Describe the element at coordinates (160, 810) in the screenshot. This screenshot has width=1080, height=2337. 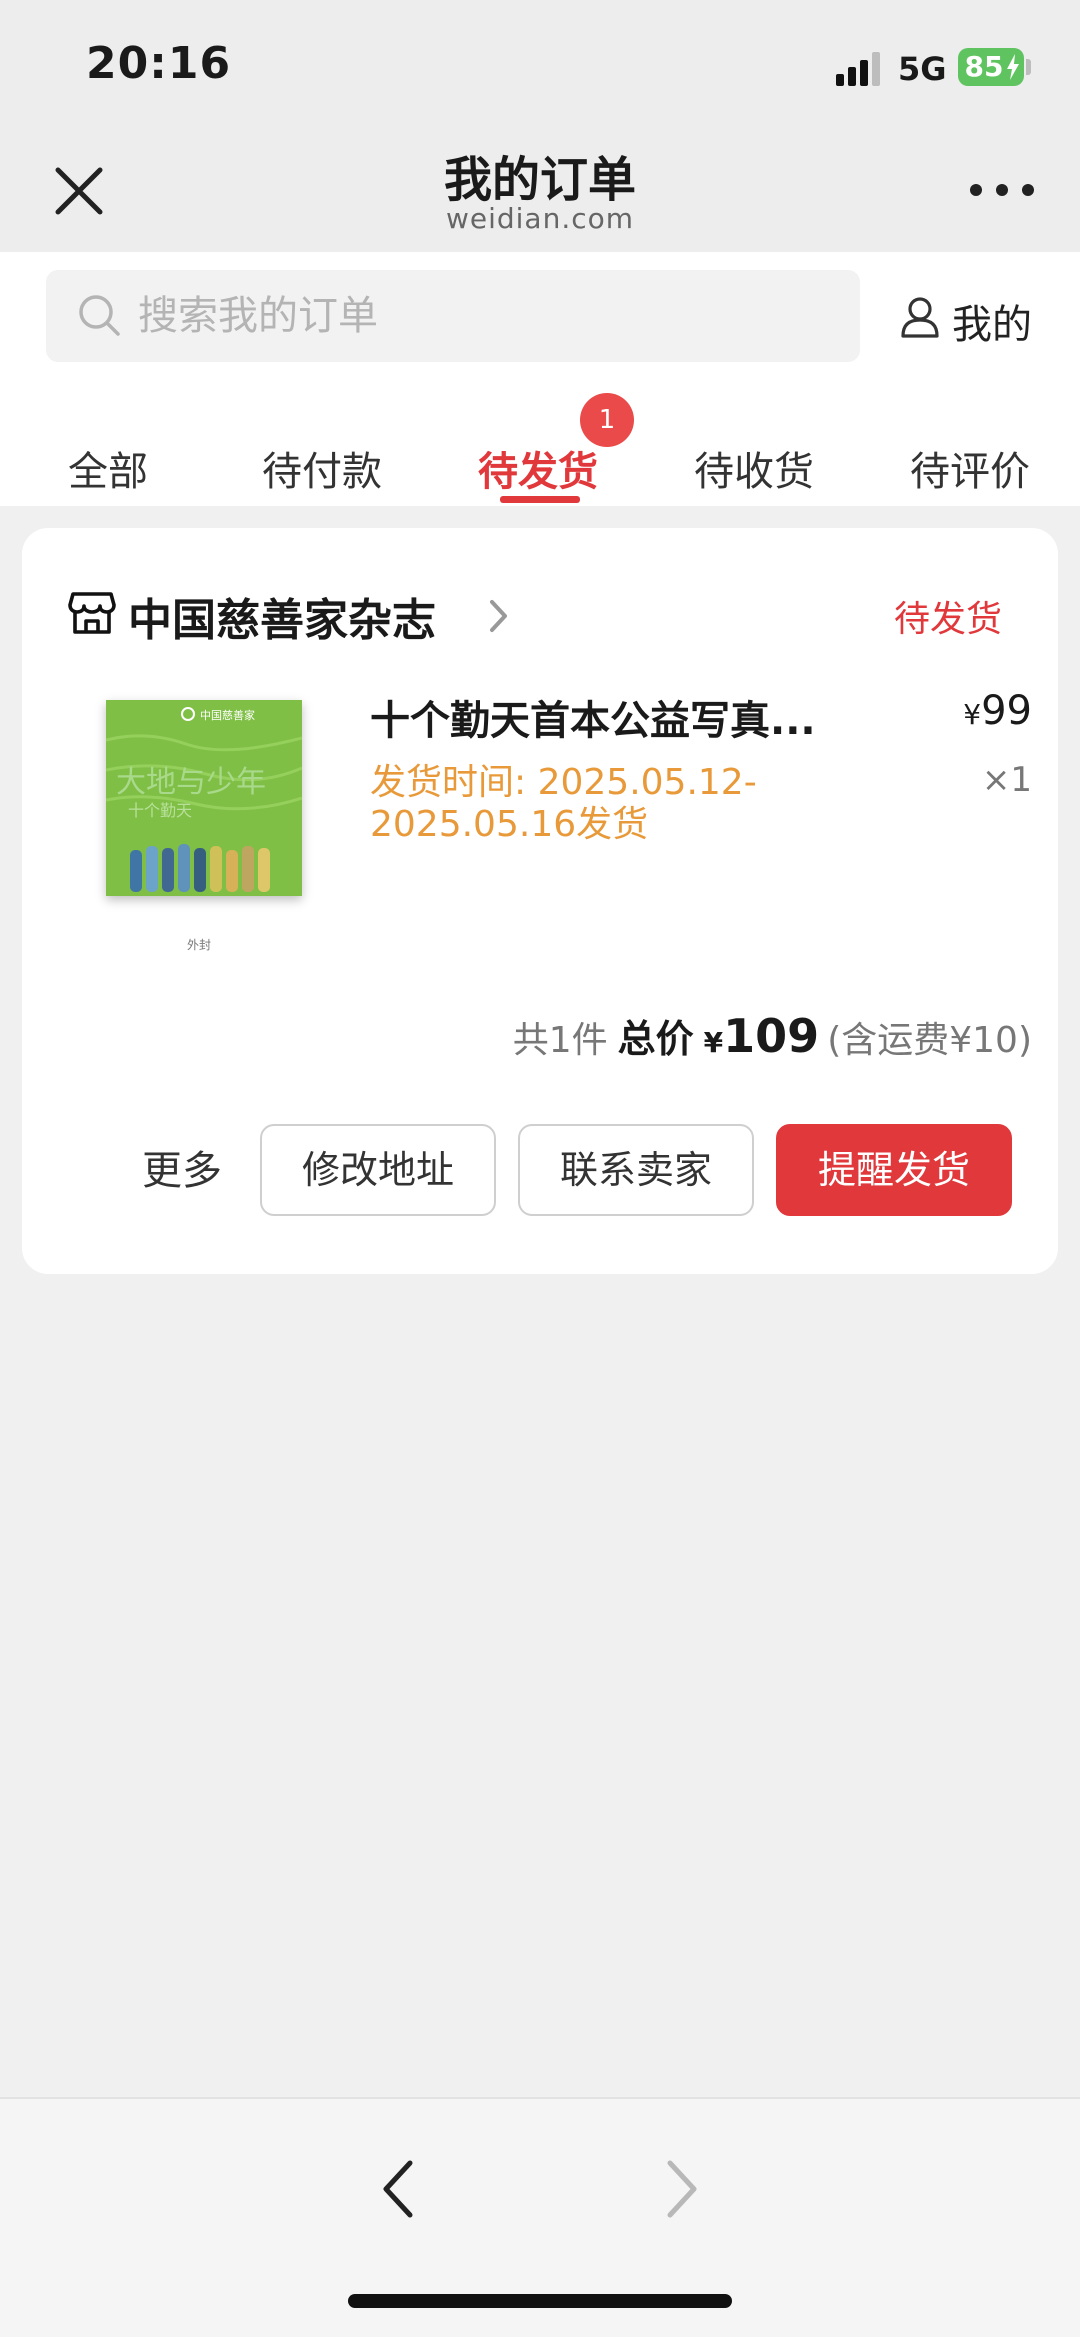
I see `cover-subtitle: 十个勤天` at that location.